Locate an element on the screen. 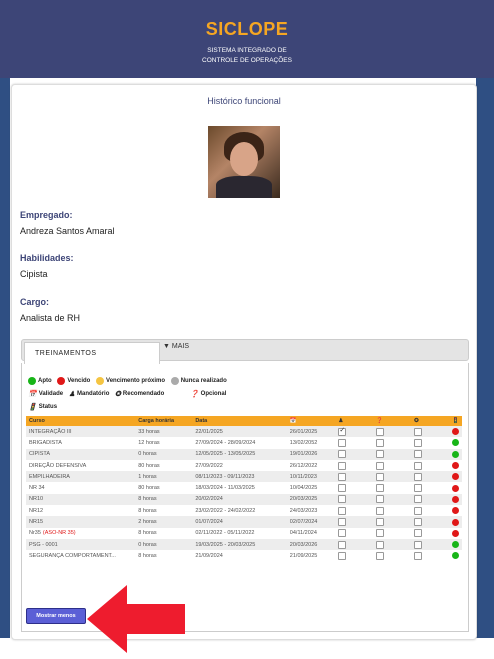 The width and height of the screenshot is (494, 659). course-name: DIREÇÃO DEFENSIVA is located at coordinates (58, 465).